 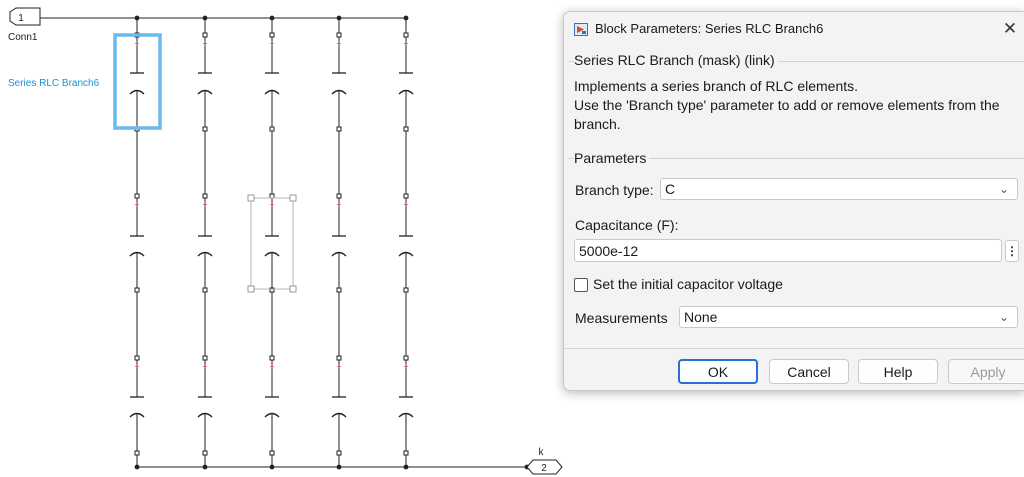 I want to click on dialog-titlebar: Block Parameters: Series RLC Branch6 ✕, so click(x=794, y=29).